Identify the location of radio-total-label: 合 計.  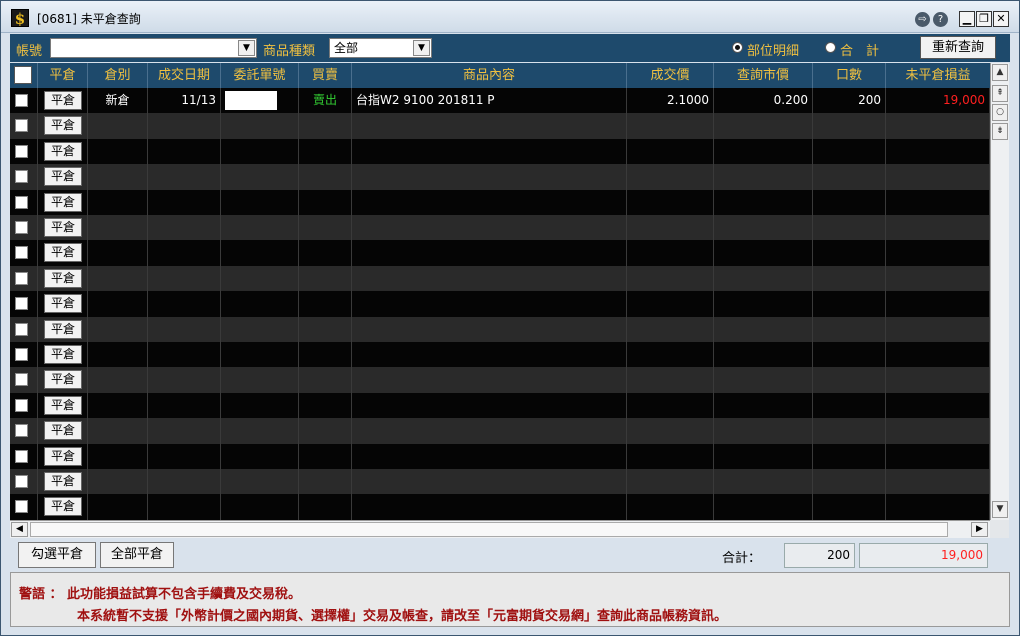
(859, 49).